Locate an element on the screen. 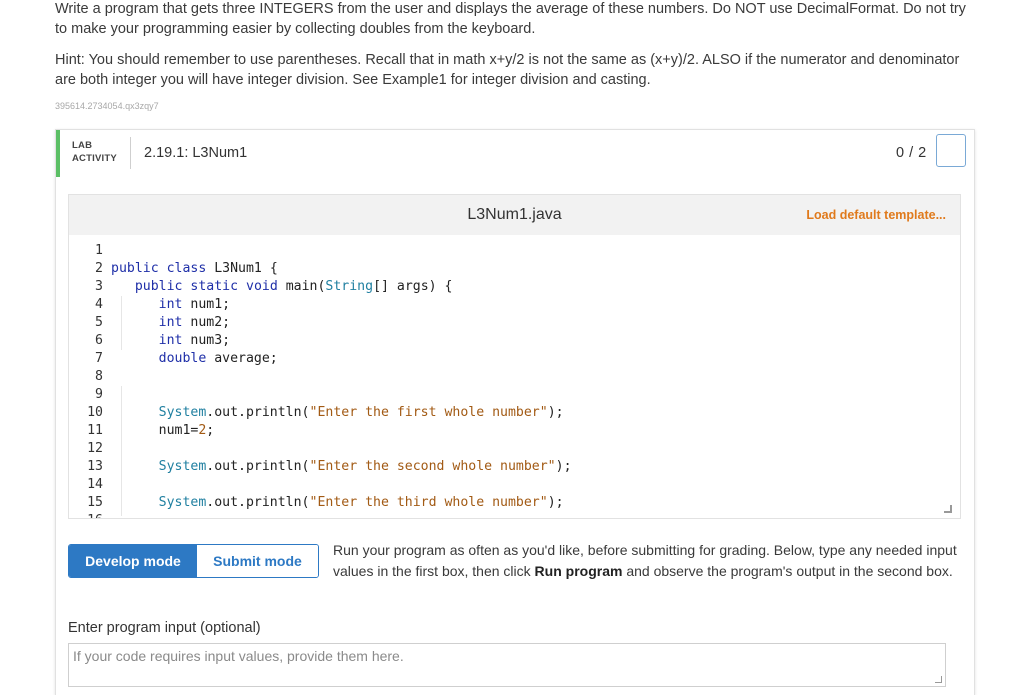 The height and width of the screenshot is (695, 1024). score-text: 0 / 2 is located at coordinates (911, 153).